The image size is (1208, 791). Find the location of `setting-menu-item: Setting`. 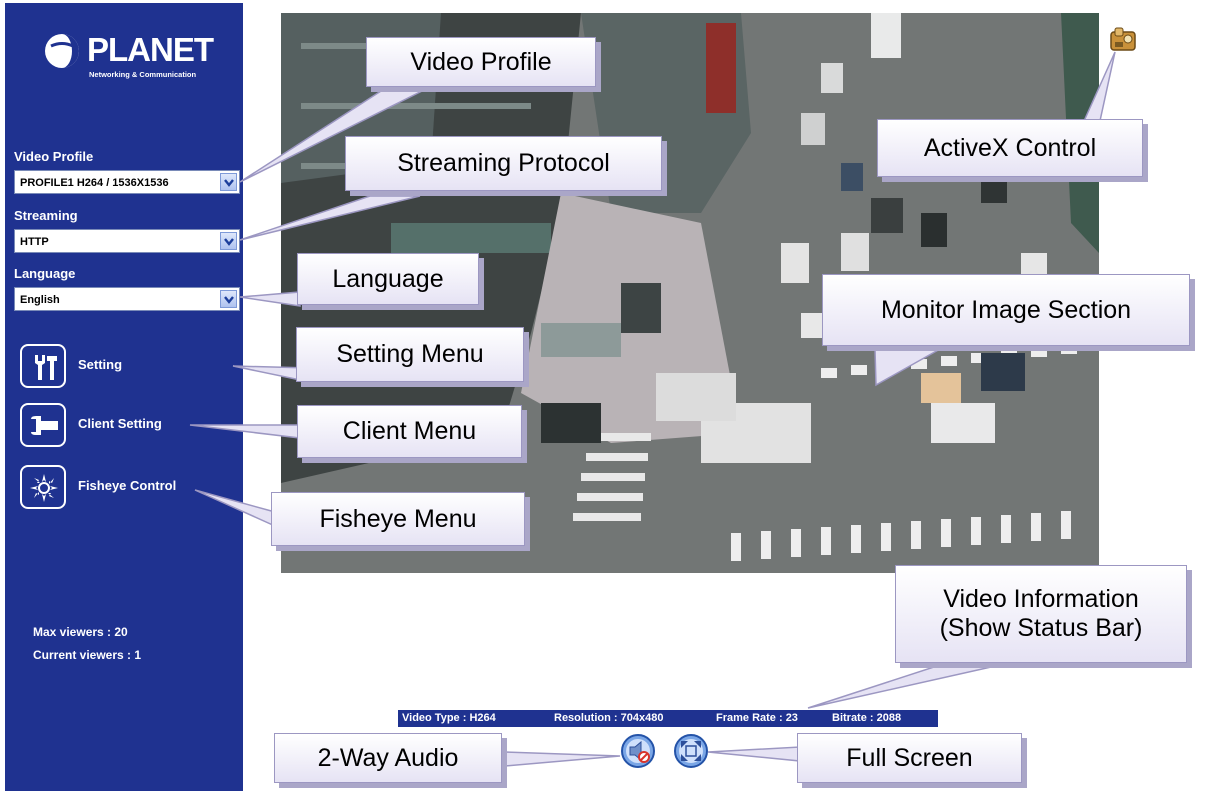

setting-menu-item: Setting is located at coordinates (130, 369).